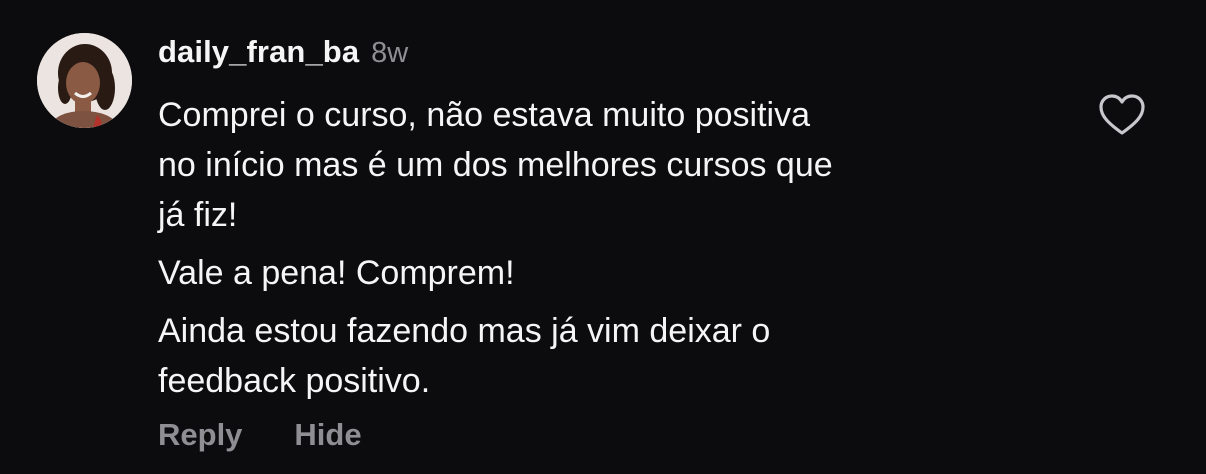  I want to click on avatar, so click(84, 80).